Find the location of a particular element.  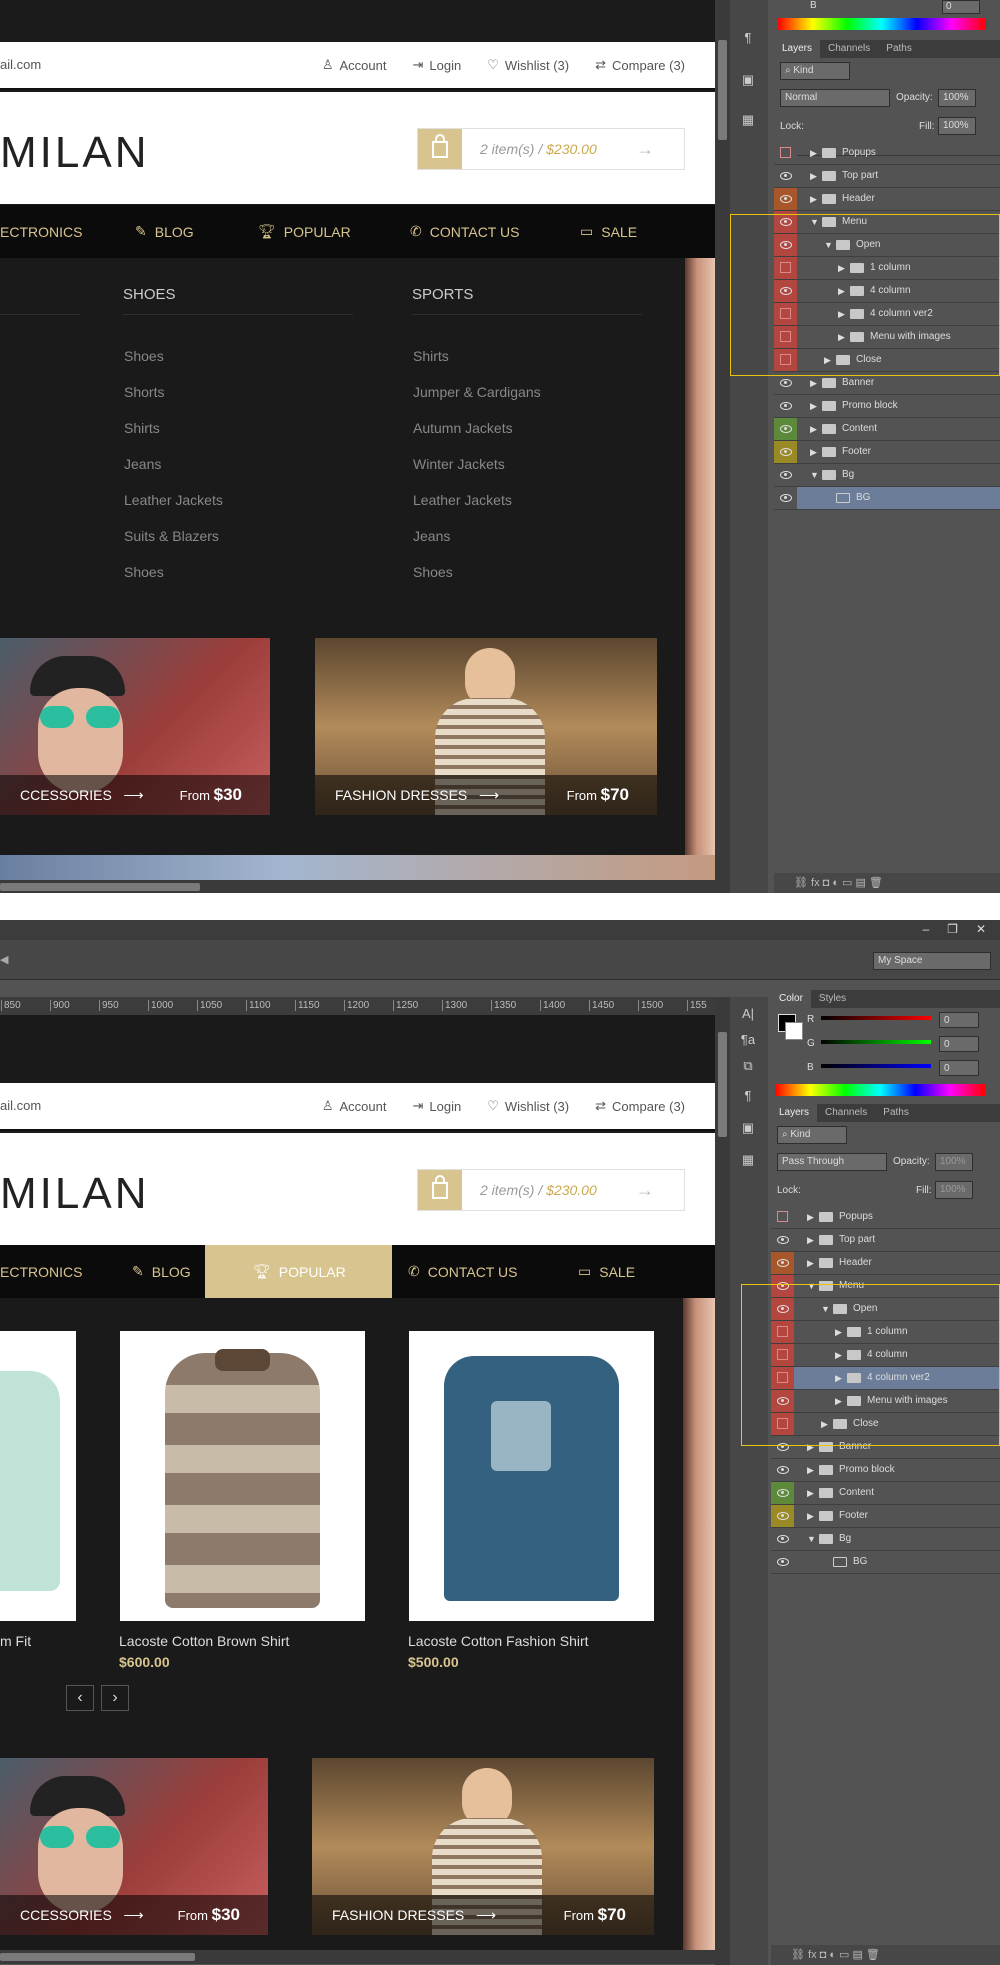

mega-link: Jumper & Cardigans is located at coordinates (477, 392).